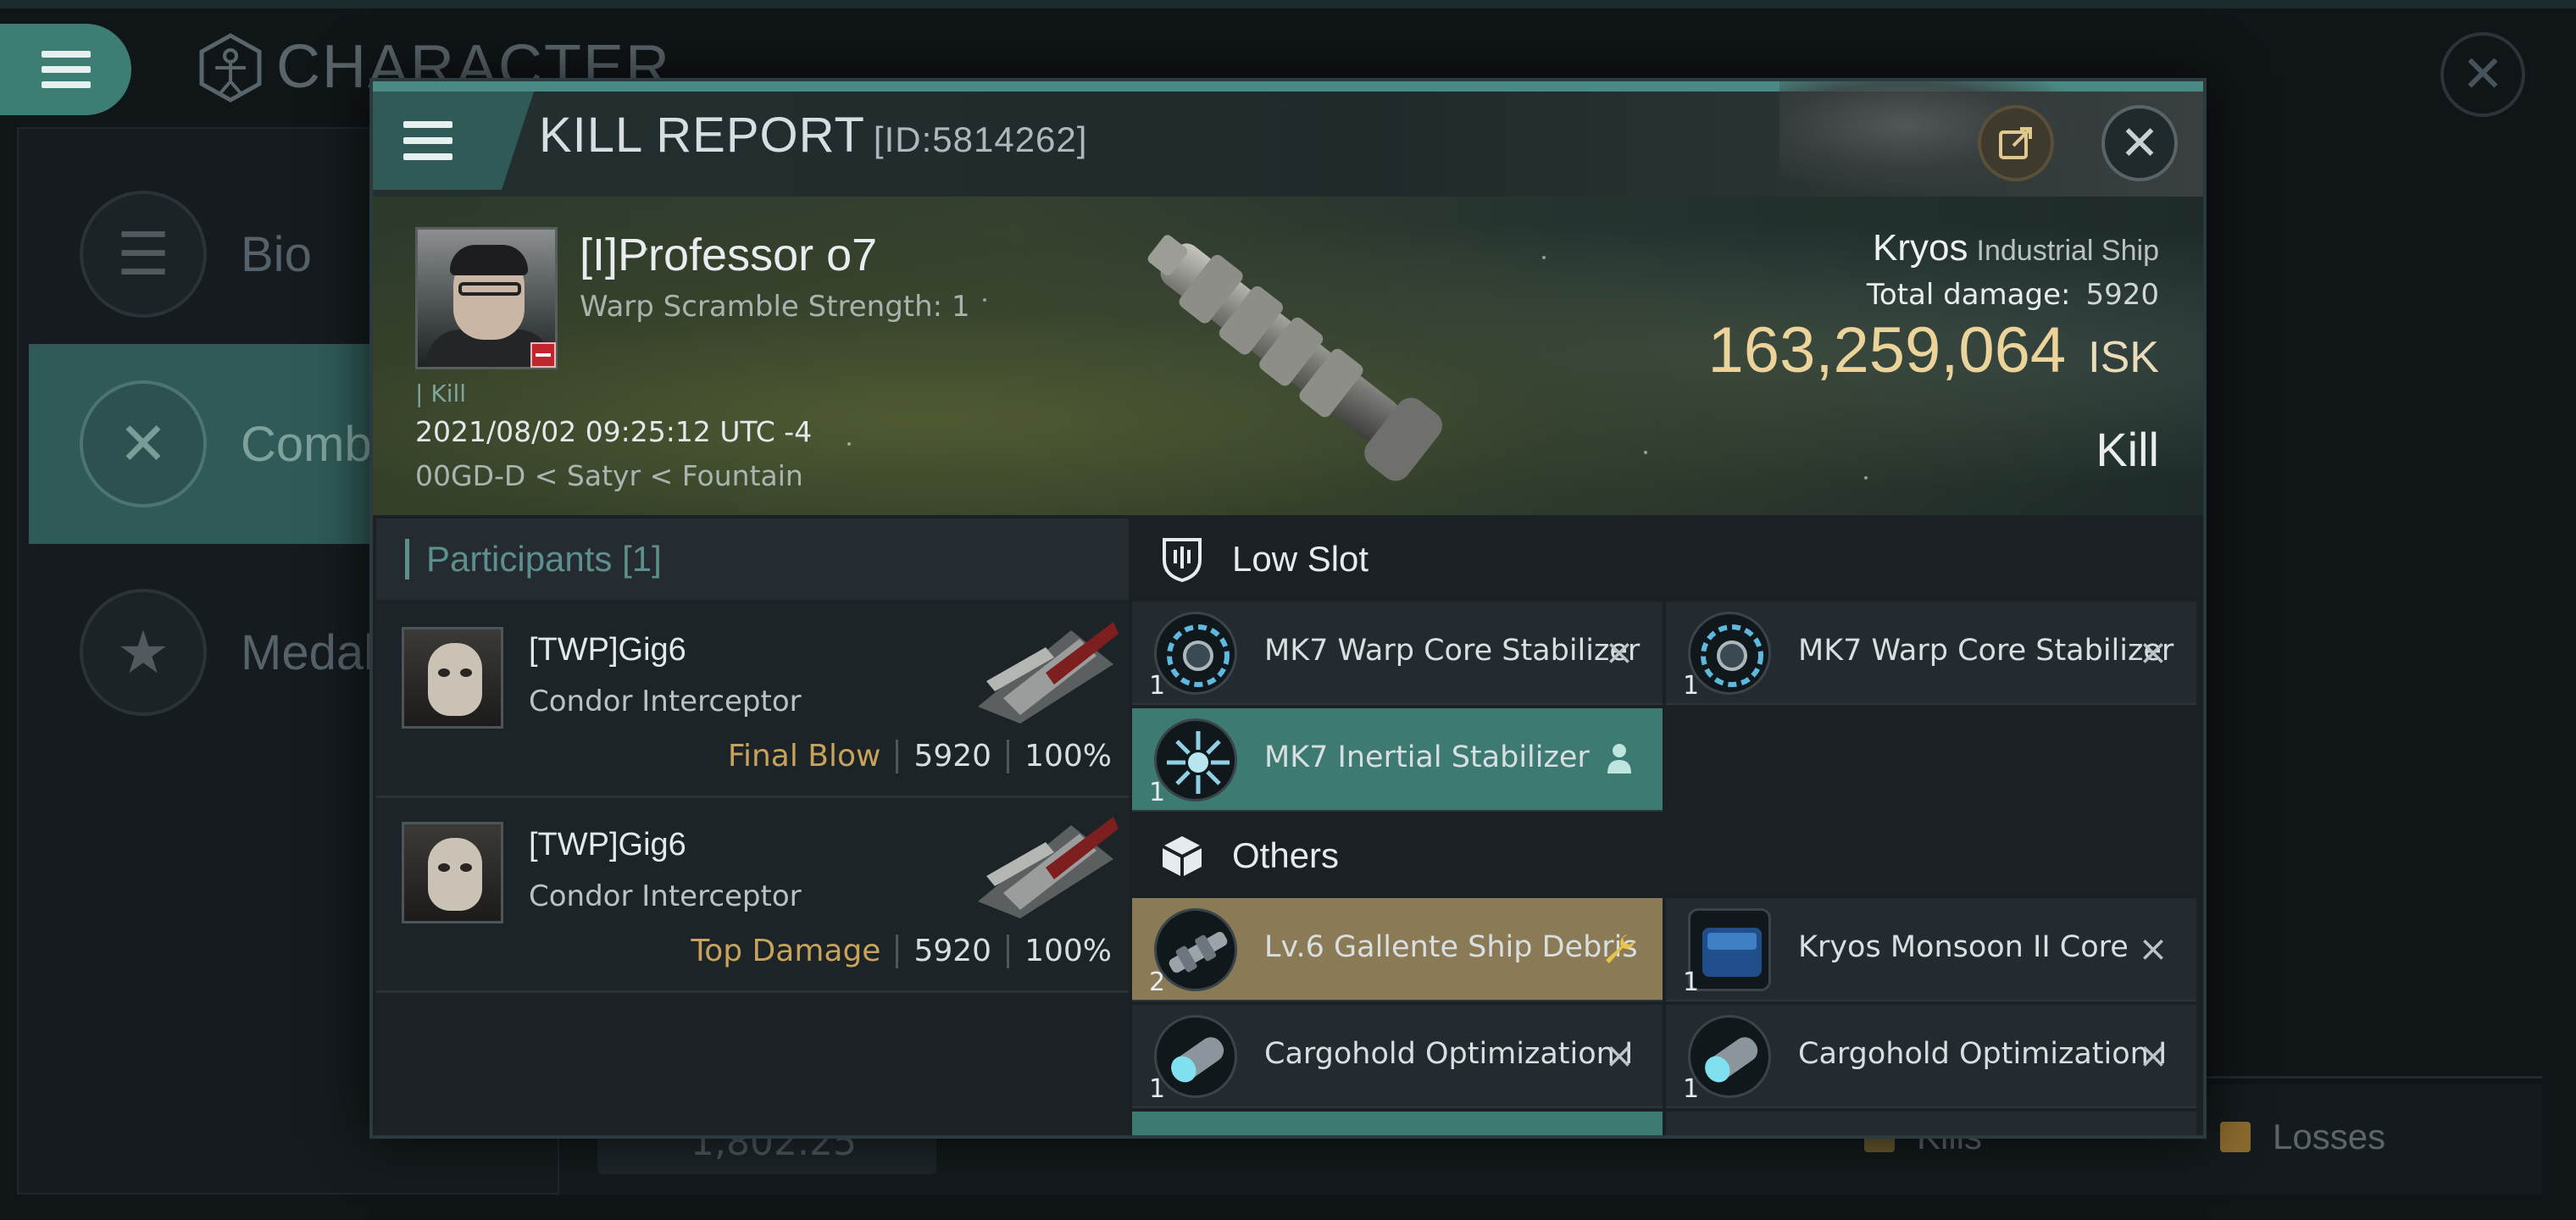 The height and width of the screenshot is (1220, 2576). What do you see at coordinates (609, 475) in the screenshot?
I see `kill-location: 00GD-D < Satyr < Fountain` at bounding box center [609, 475].